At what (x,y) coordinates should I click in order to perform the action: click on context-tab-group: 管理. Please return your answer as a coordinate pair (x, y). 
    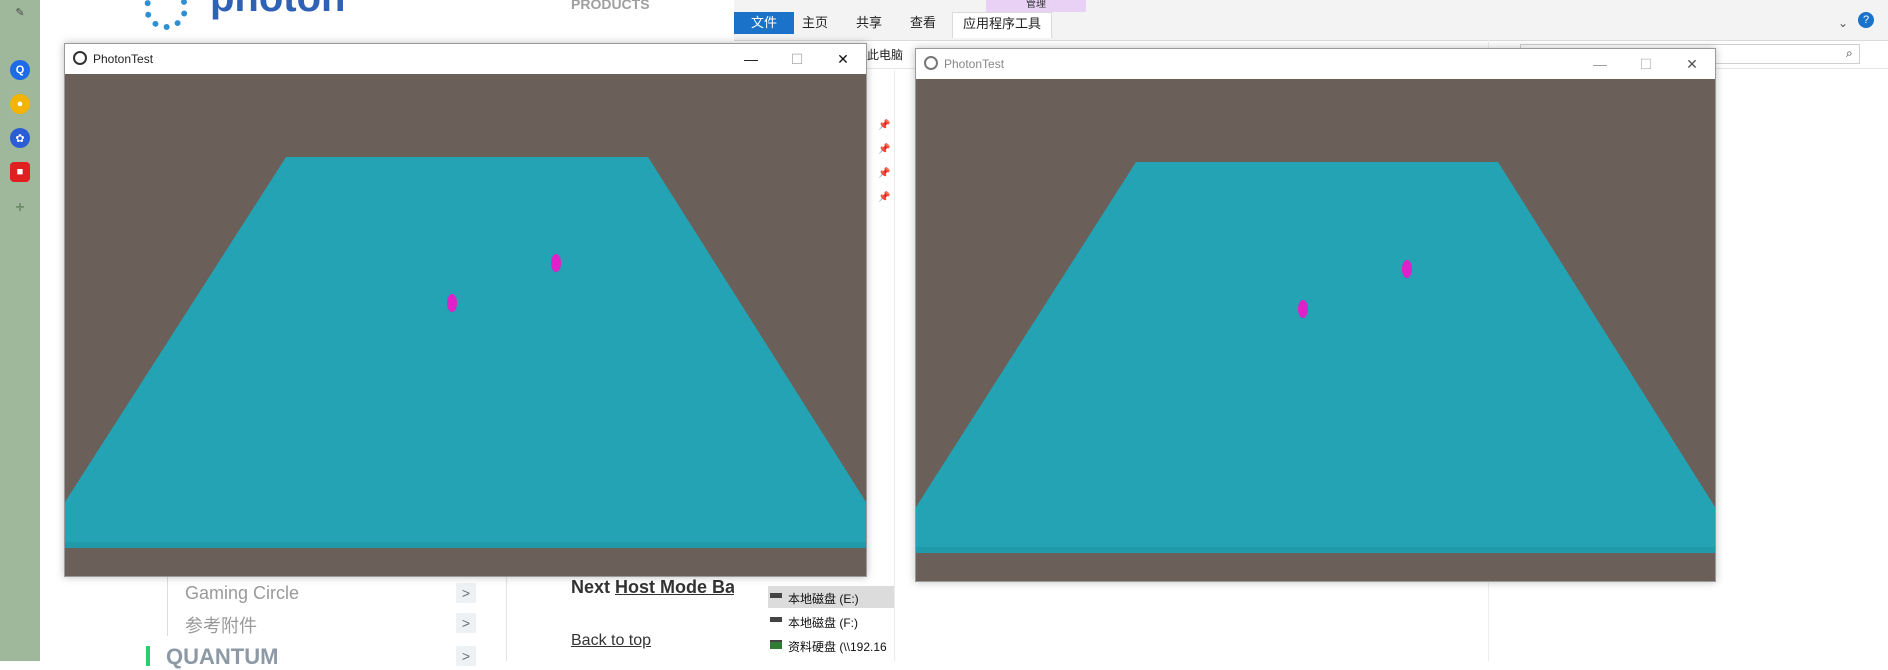
    Looking at the image, I should click on (1036, 6).